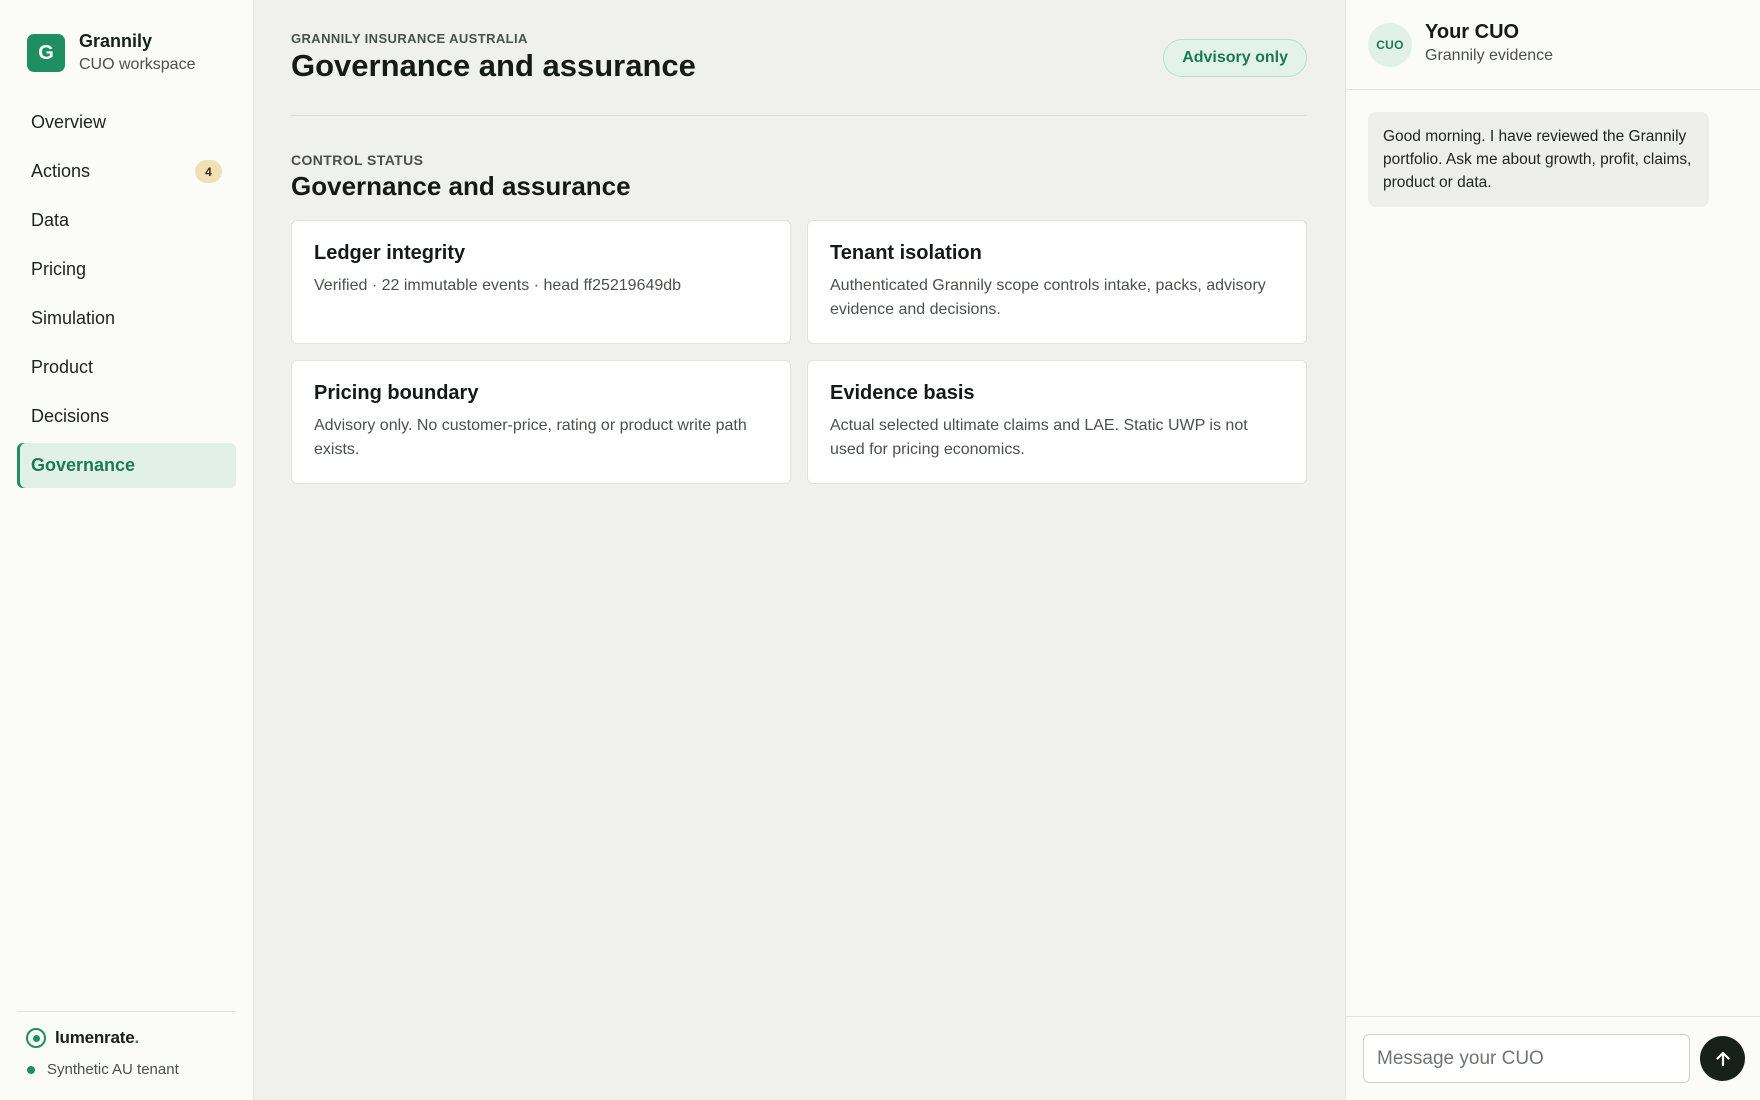  I want to click on tenant-label: Synthetic AU tenant, so click(113, 1069).